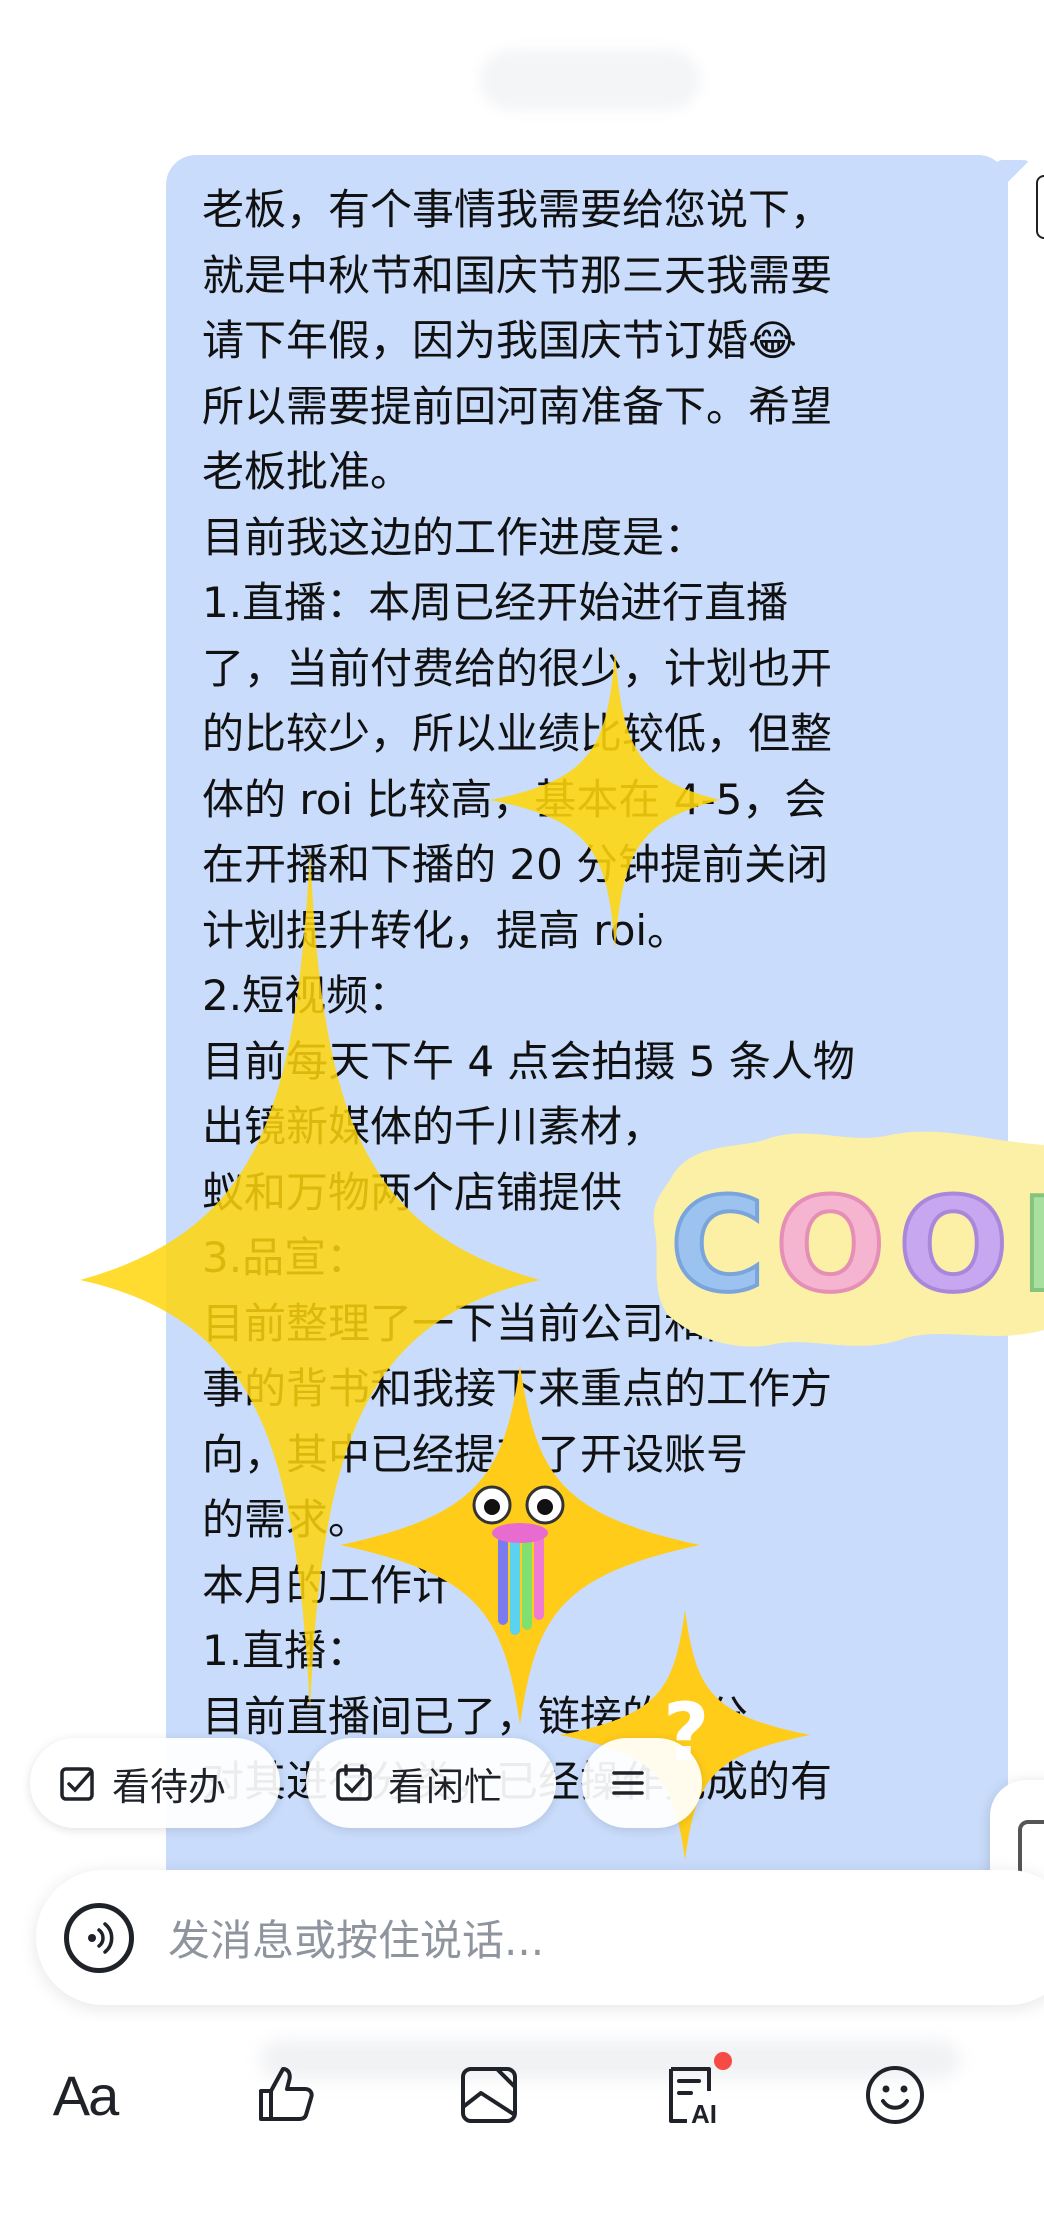  I want to click on cut-off-avatar, so click(1040, 207).